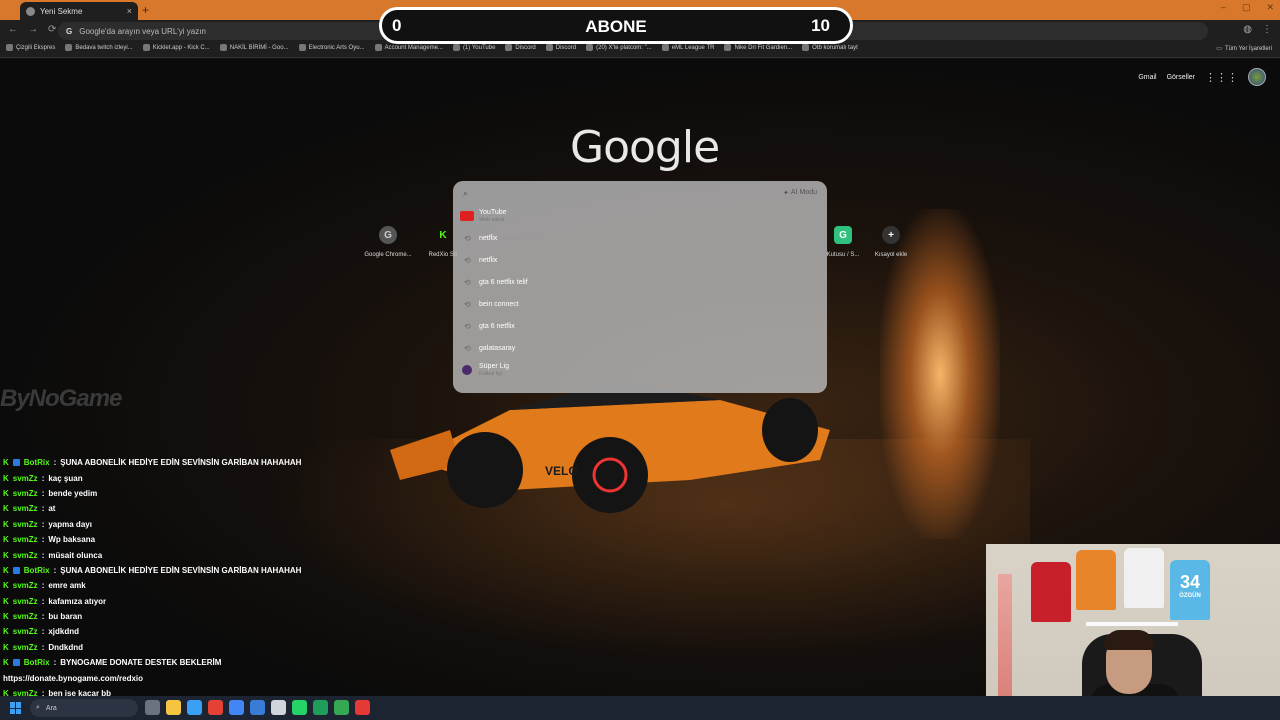  I want to click on suggestion-item: ⟲ netflix, so click(640, 260).